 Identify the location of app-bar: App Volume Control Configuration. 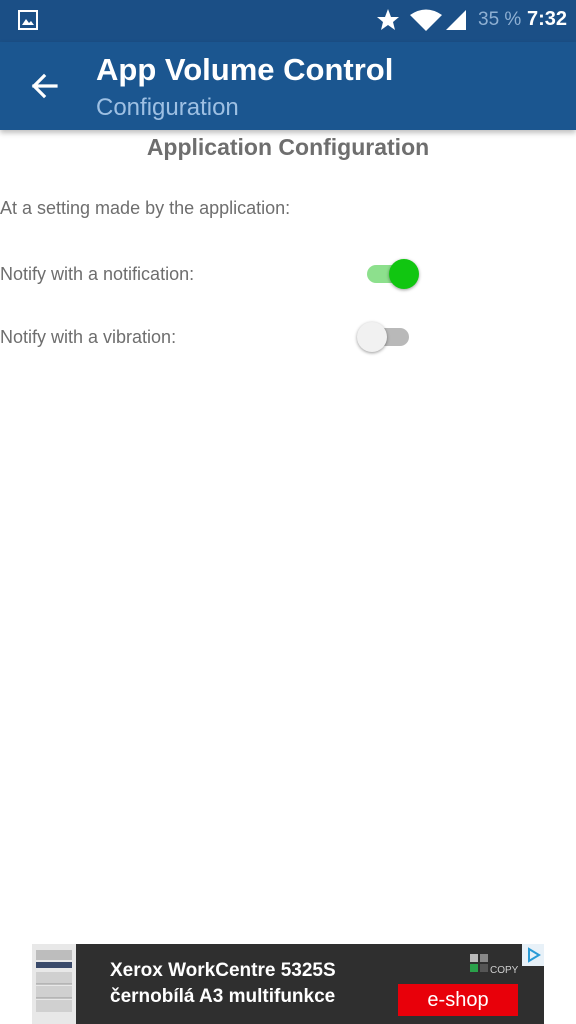
(288, 86).